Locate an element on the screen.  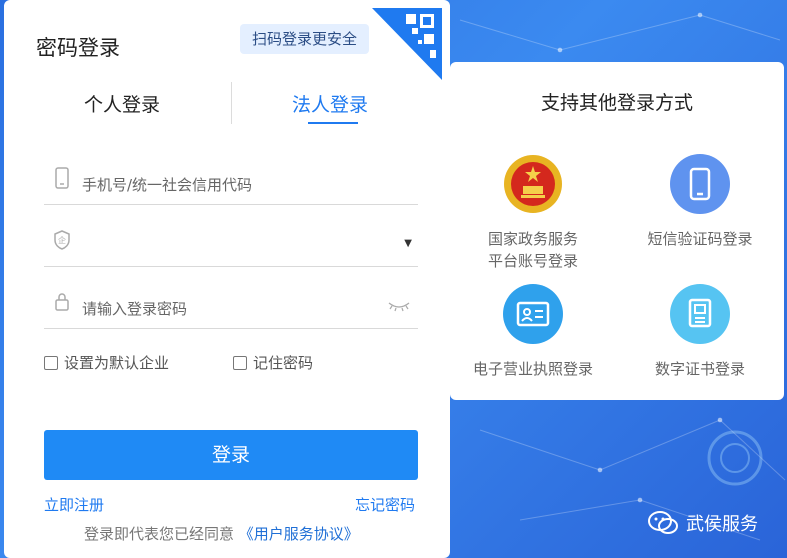
wechat-watermark: 武侯服务 is located at coordinates (703, 523).